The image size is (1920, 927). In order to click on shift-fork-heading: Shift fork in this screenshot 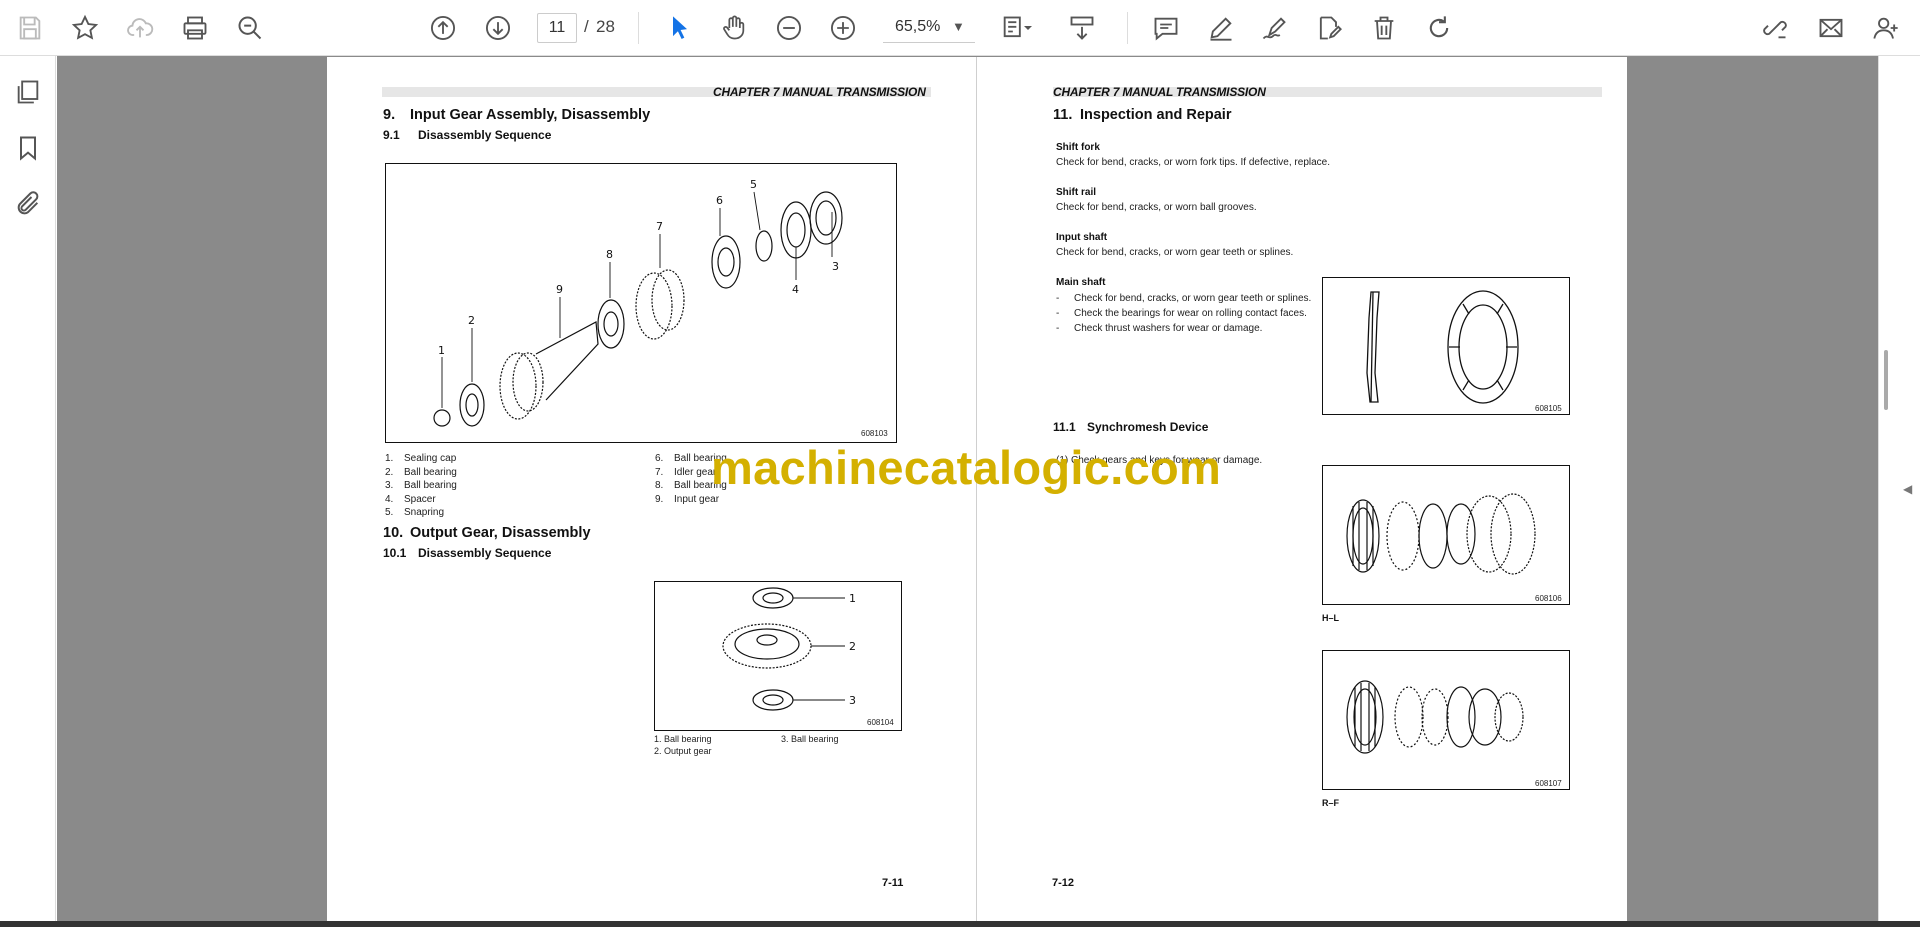, I will do `click(1078, 147)`.